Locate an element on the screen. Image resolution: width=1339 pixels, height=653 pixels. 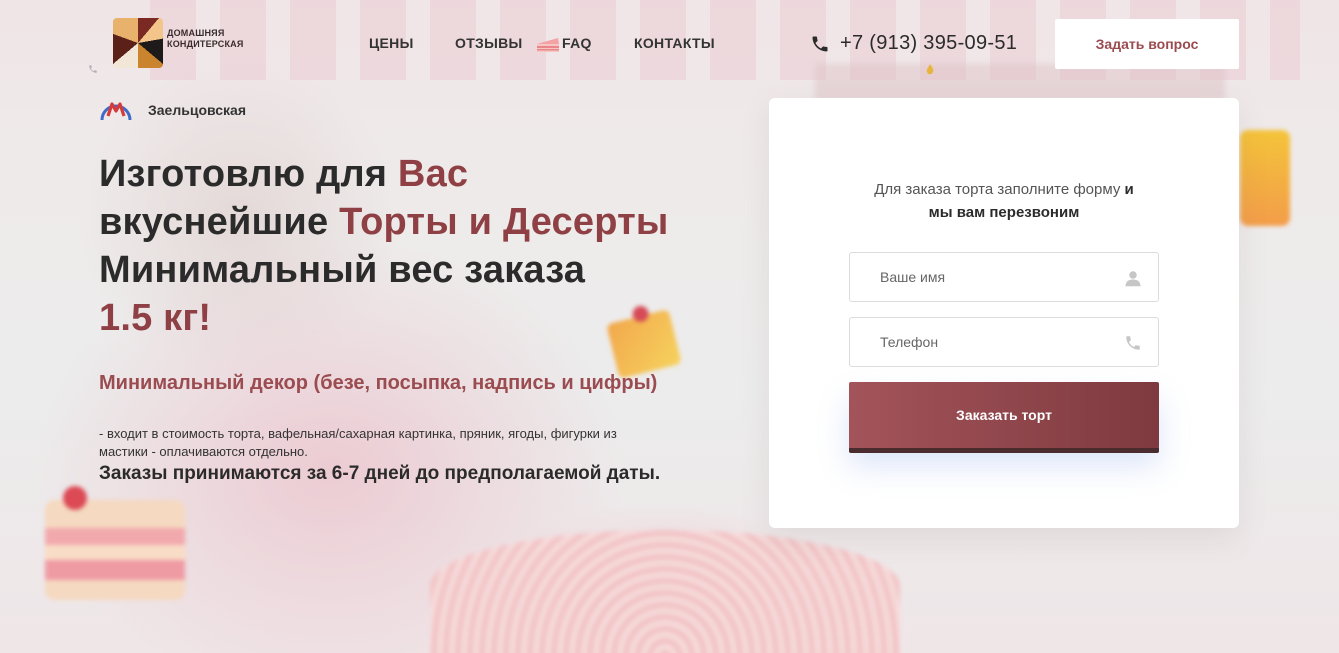
phone-input is located at coordinates (986, 342).